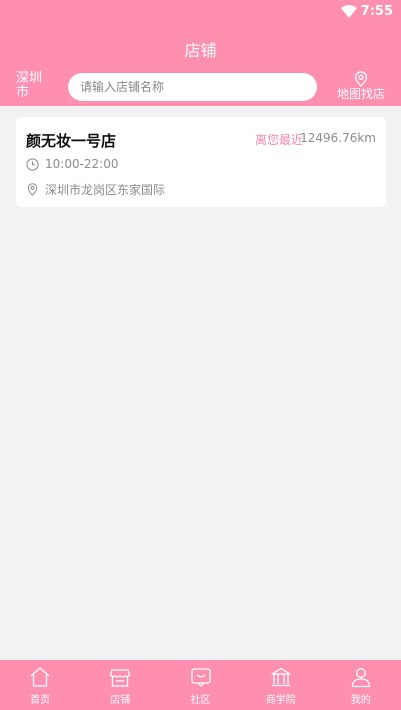 This screenshot has height=710, width=401. What do you see at coordinates (40, 700) in the screenshot?
I see `tab-home-label: 首页` at bounding box center [40, 700].